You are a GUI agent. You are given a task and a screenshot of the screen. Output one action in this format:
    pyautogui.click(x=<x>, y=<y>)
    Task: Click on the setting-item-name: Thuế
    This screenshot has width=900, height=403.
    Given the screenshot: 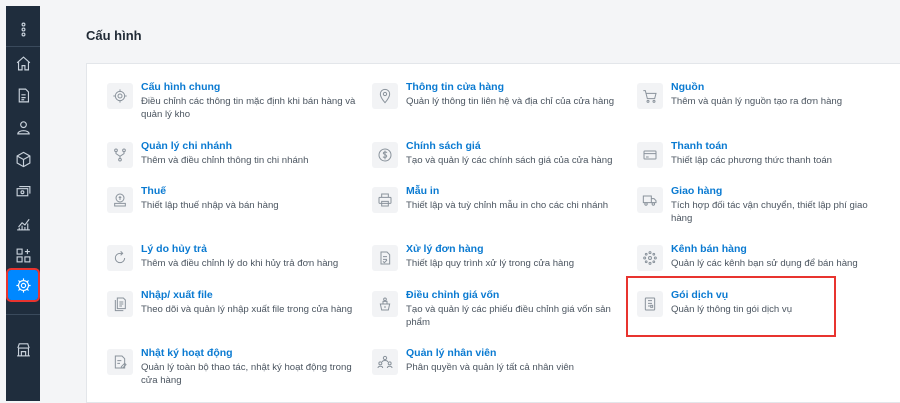 What is the action you would take?
    pyautogui.click(x=249, y=191)
    